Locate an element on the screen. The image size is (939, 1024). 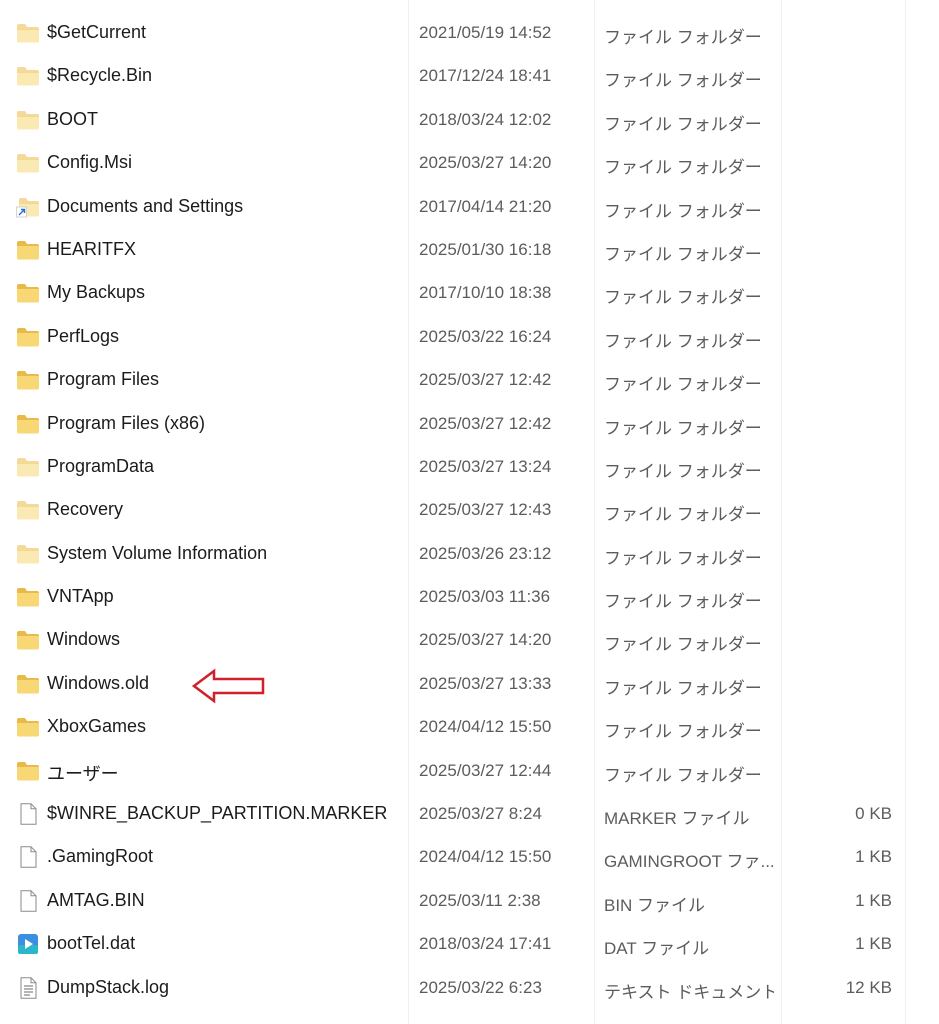
file-row: AMTAG.BIN 2025/03/11 2:38 BIN ファイル 1 KB is located at coordinates (469, 901).